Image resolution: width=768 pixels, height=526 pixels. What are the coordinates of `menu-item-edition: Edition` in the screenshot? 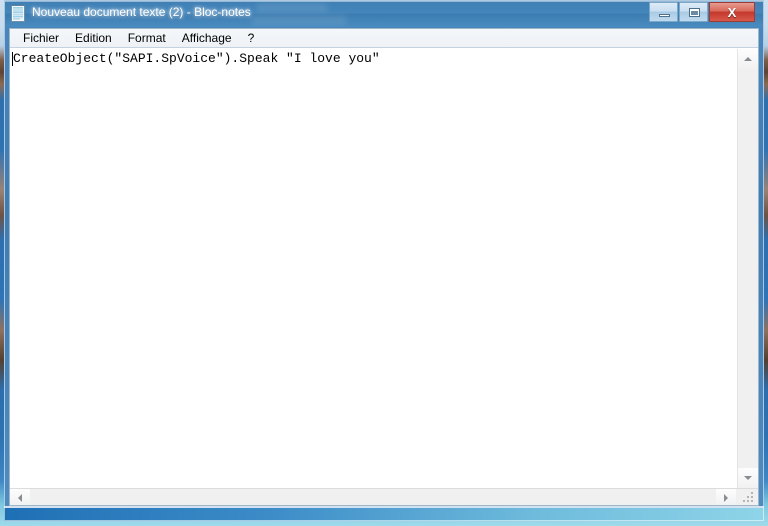 It's located at (93, 38).